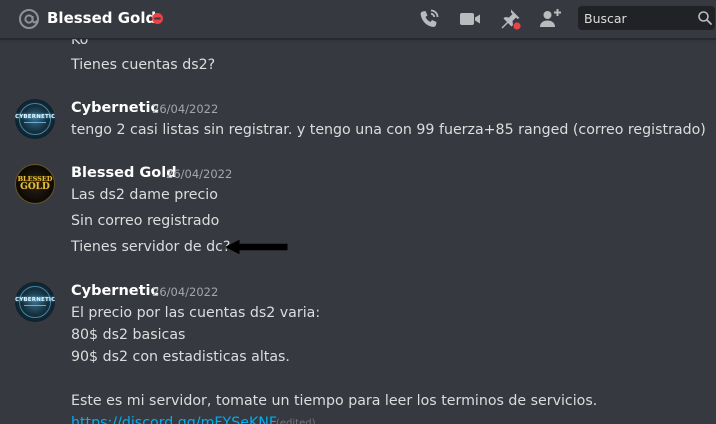 Image resolution: width=716 pixels, height=424 pixels. What do you see at coordinates (174, 419) in the screenshot?
I see `server-invite-link: https://discord.gg/mFYSeKNF` at bounding box center [174, 419].